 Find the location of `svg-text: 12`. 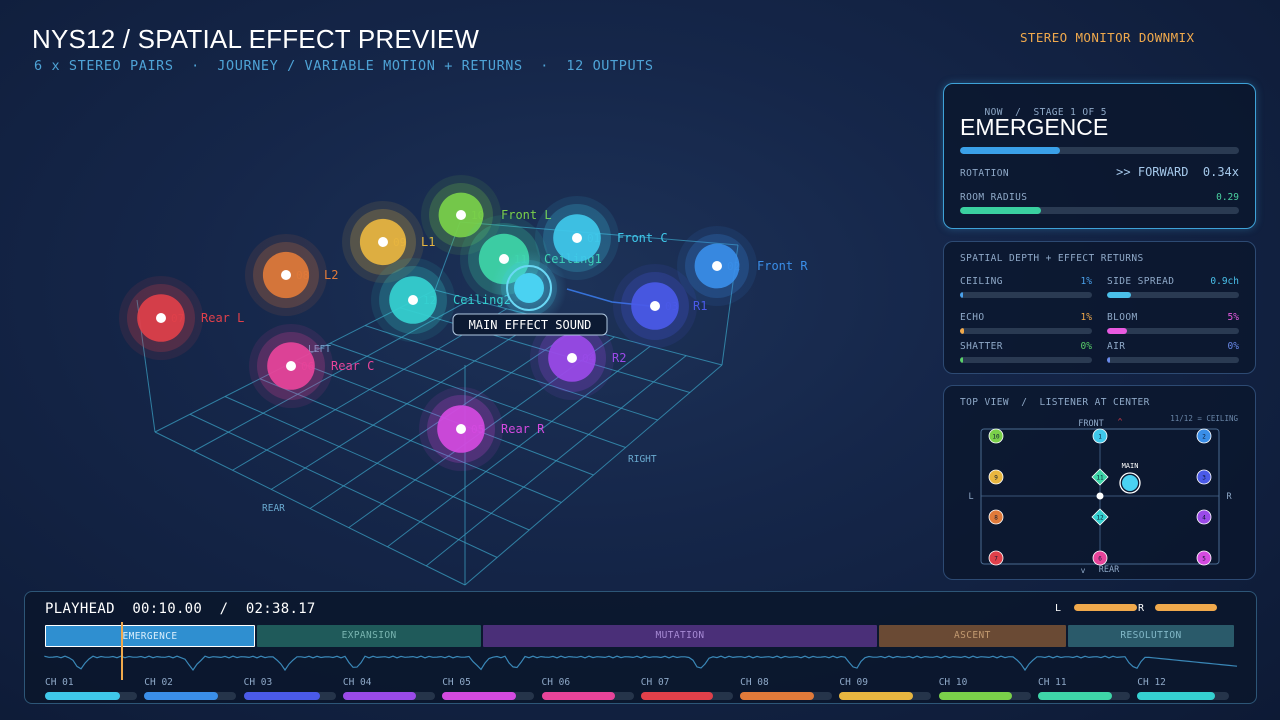

svg-text: 12 is located at coordinates (1100, 518).